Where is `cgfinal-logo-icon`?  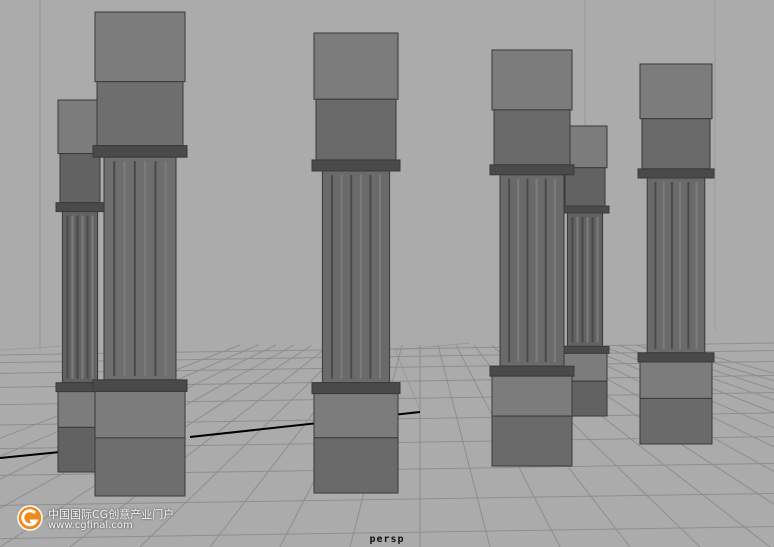
cgfinal-logo-icon is located at coordinates (30, 518).